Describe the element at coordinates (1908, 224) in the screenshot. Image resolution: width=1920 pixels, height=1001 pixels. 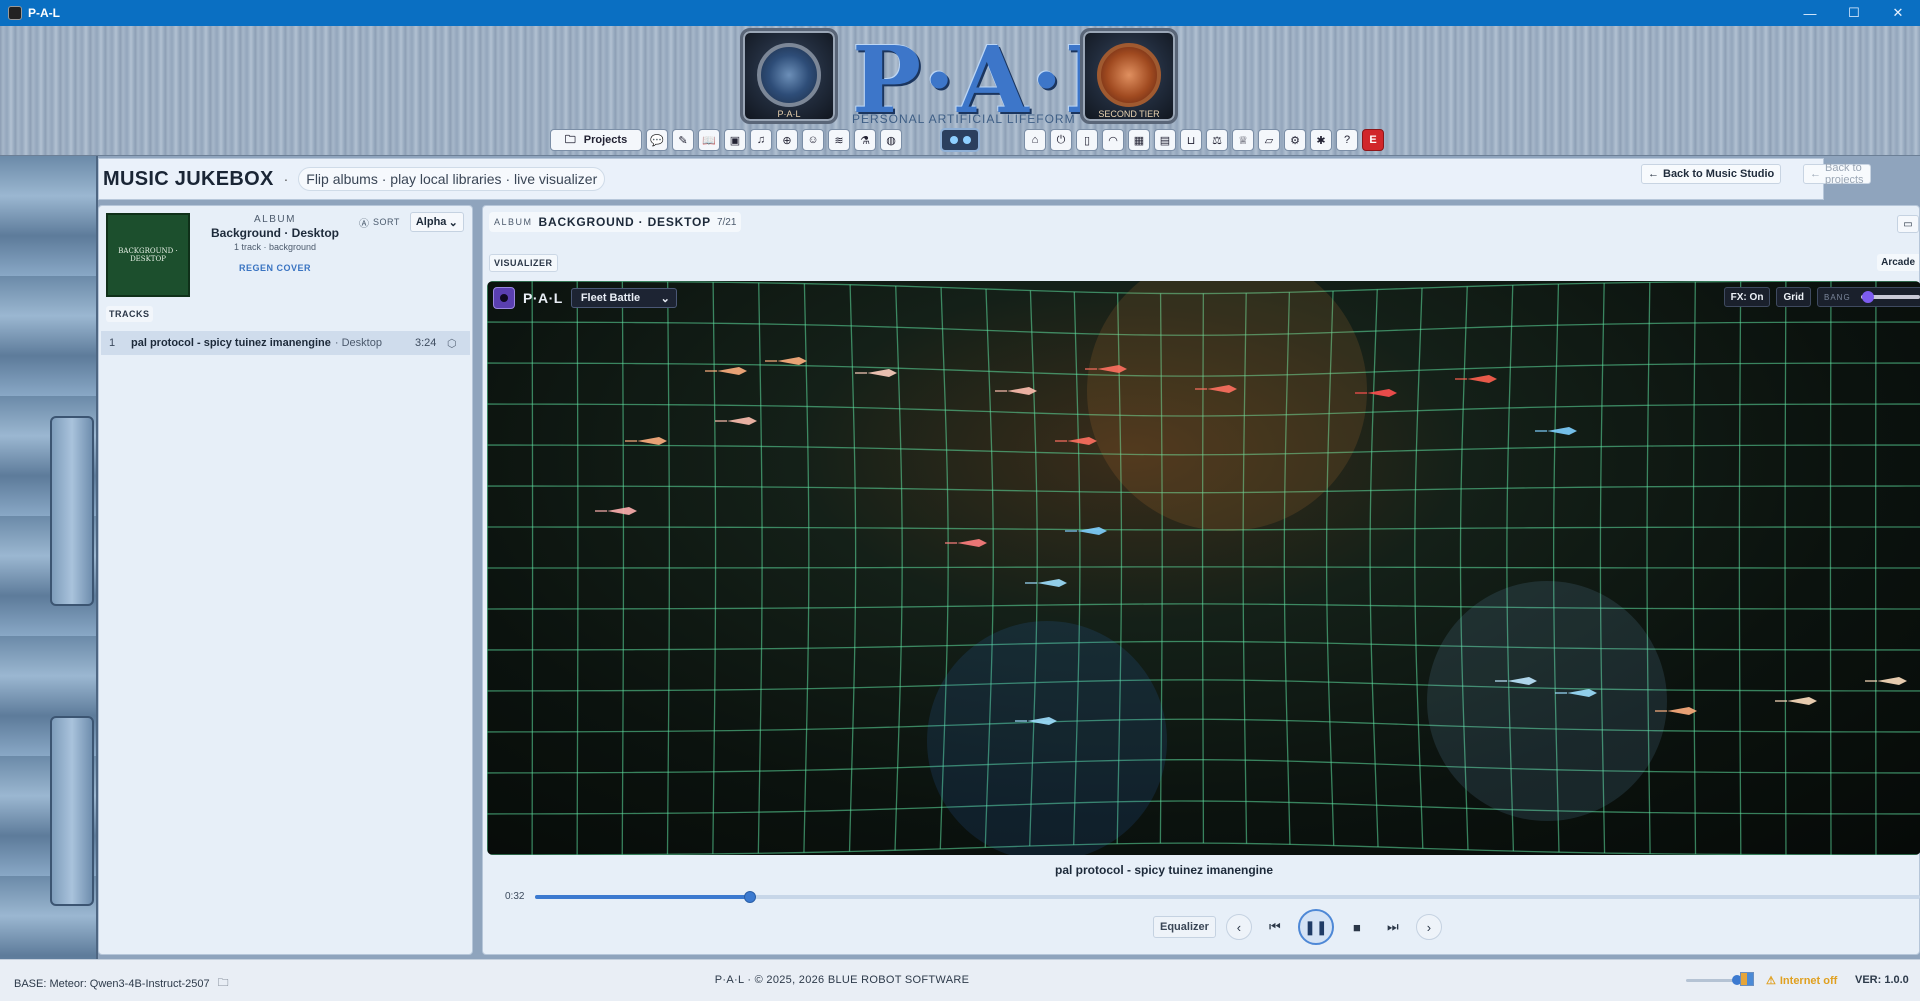
I see `open-folder-icon: ▭` at that location.